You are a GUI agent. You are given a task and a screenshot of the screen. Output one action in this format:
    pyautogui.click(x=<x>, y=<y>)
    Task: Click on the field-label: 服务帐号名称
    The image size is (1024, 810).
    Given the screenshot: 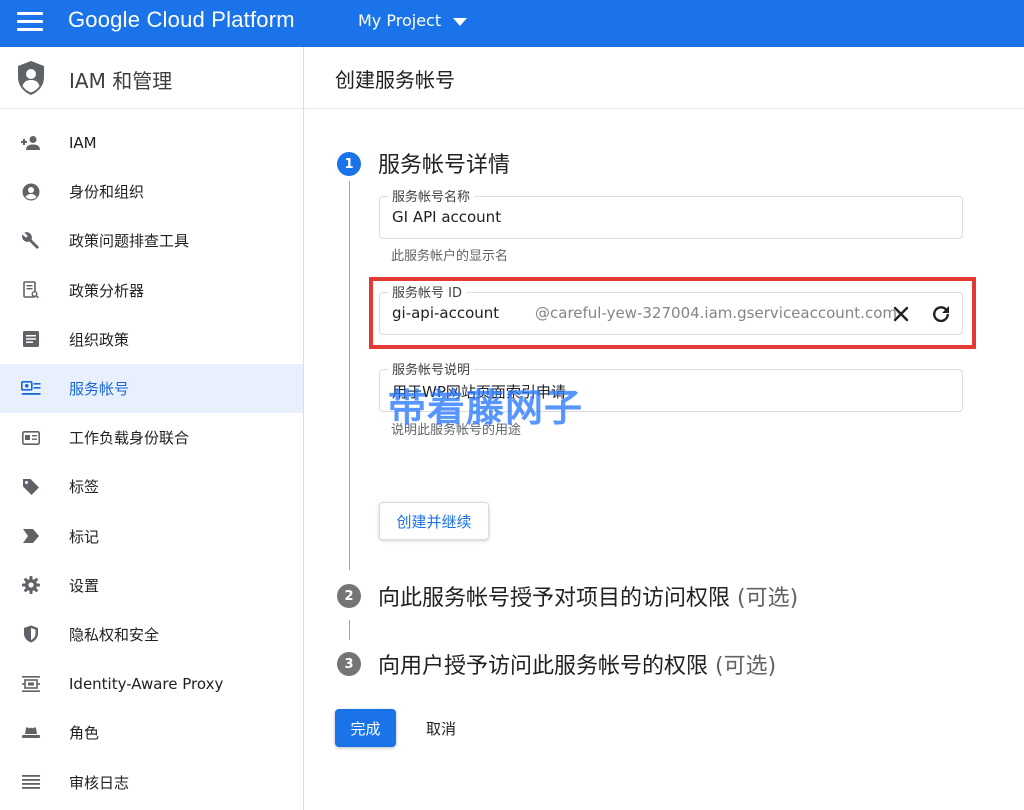 What is the action you would take?
    pyautogui.click(x=431, y=195)
    